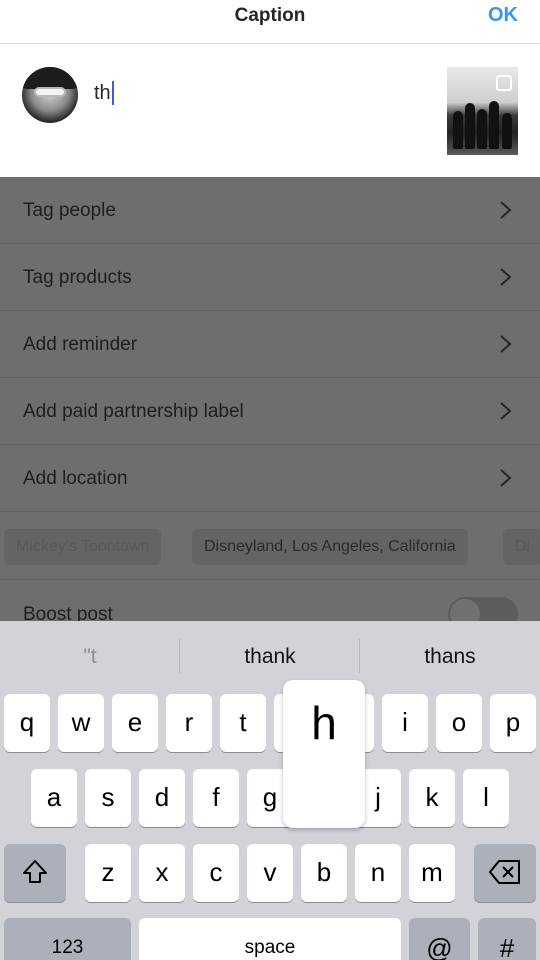 The width and height of the screenshot is (540, 960). I want to click on tag-people-label: Tag people, so click(69, 210).